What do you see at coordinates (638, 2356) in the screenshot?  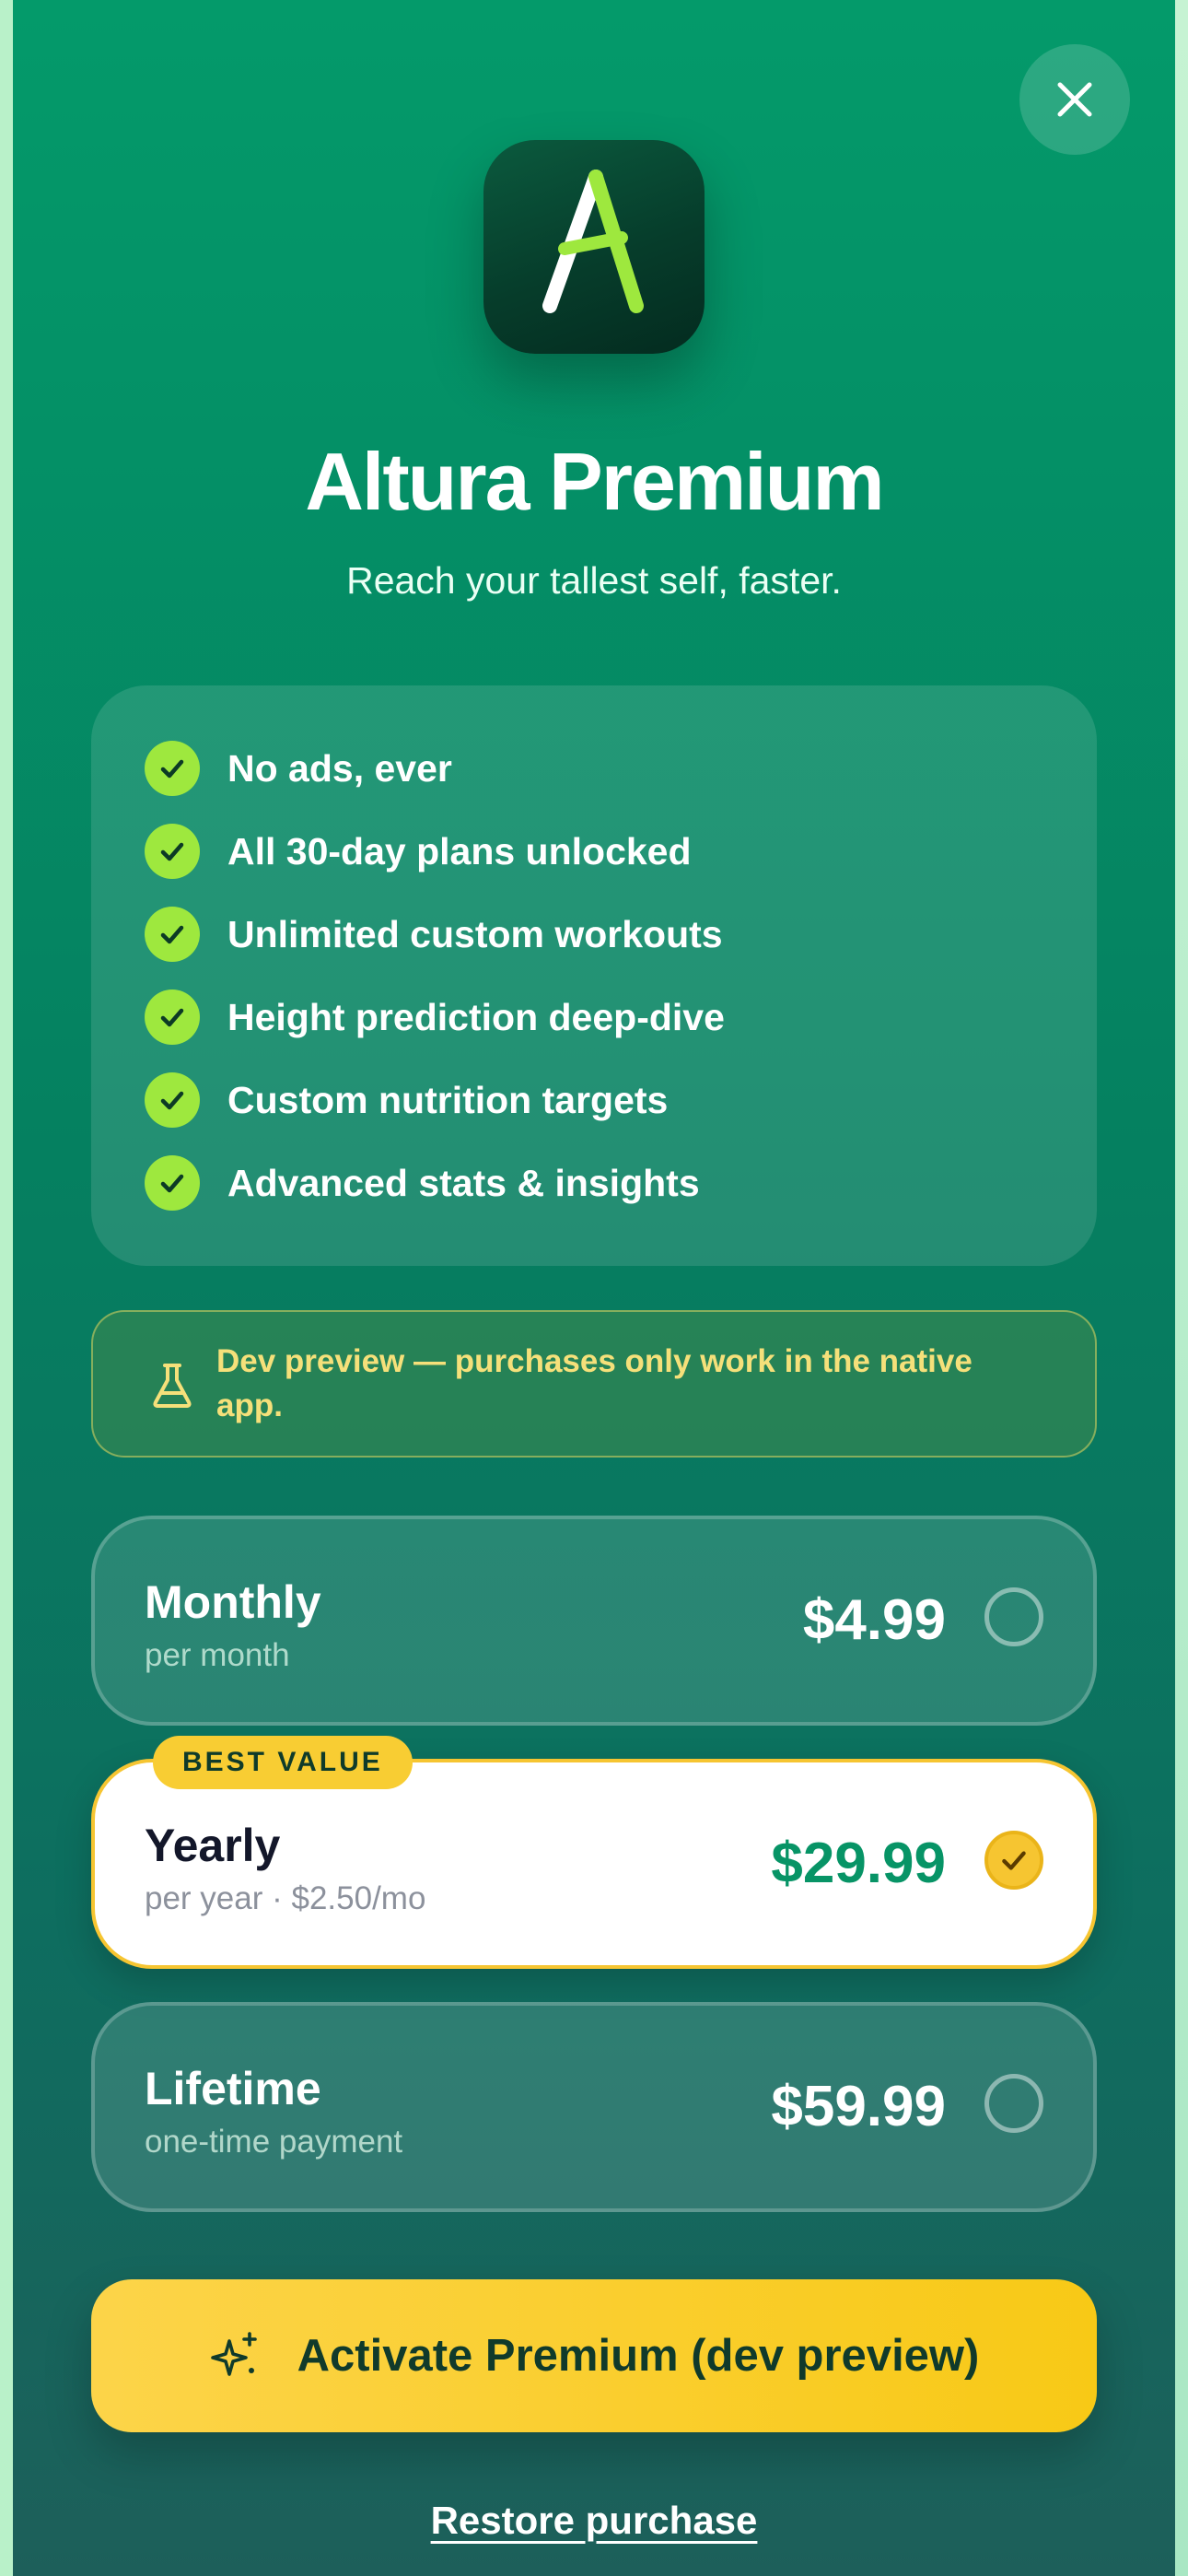 I see `activate-premium-label: Activate Premium (dev preview)` at bounding box center [638, 2356].